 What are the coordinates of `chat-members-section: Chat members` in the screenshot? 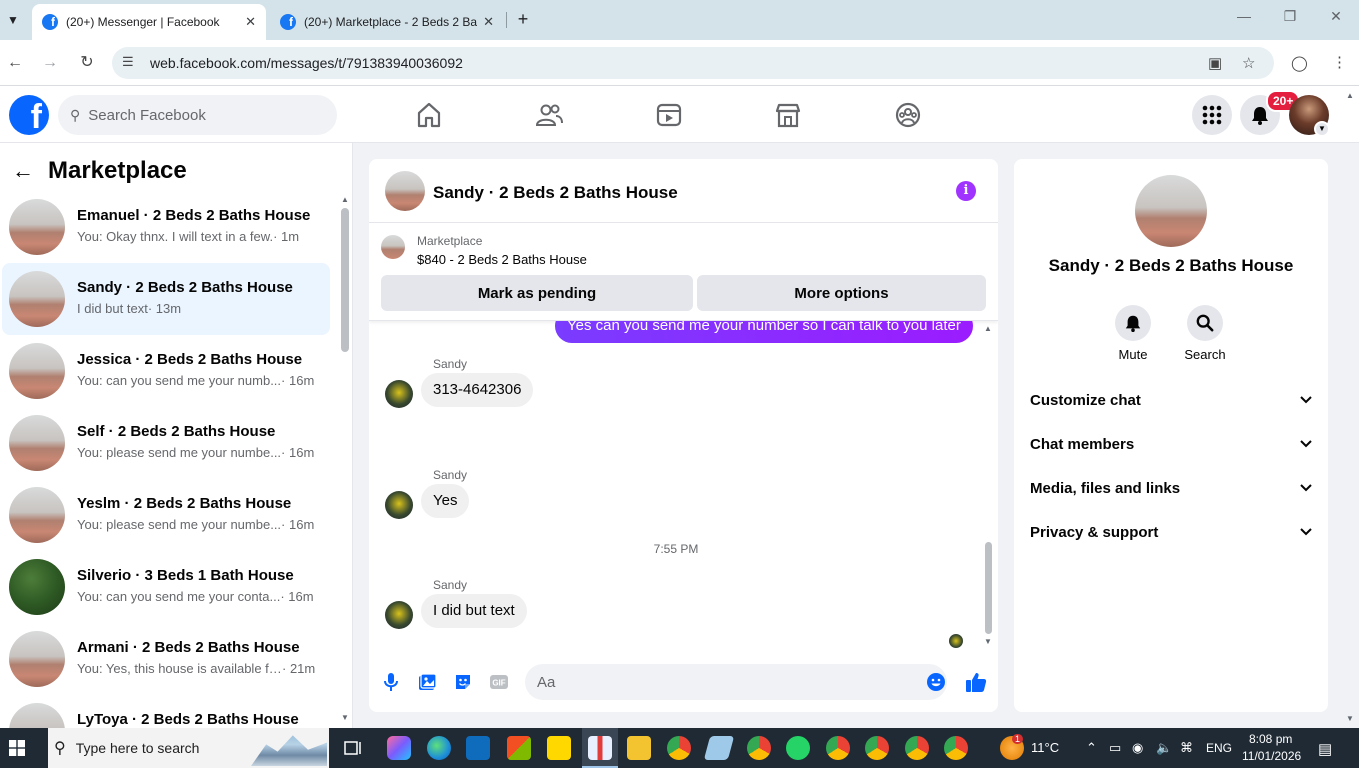 It's located at (1171, 444).